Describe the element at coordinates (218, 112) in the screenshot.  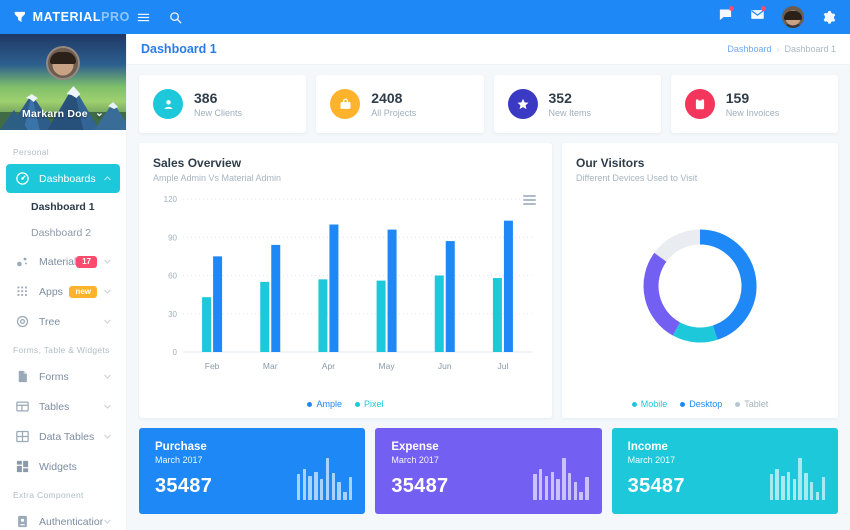
I see `stat-label: New Clients` at that location.